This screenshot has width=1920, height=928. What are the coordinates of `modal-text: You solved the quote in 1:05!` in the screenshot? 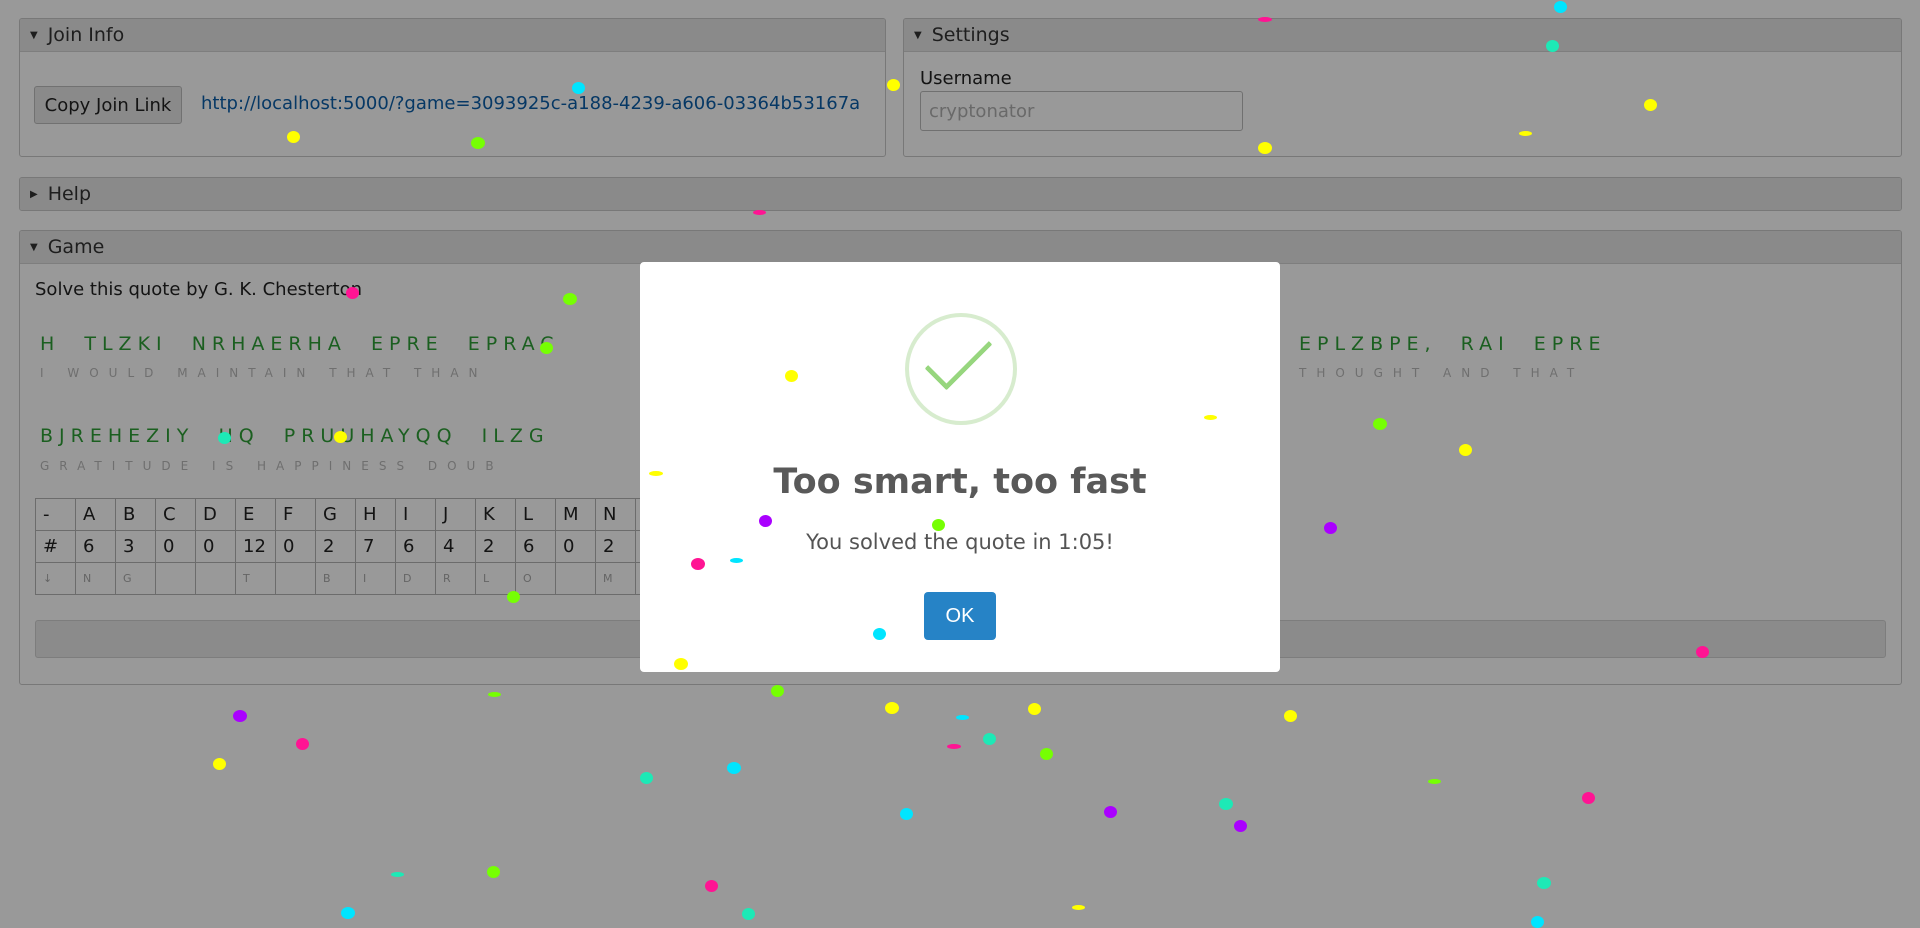 It's located at (960, 542).